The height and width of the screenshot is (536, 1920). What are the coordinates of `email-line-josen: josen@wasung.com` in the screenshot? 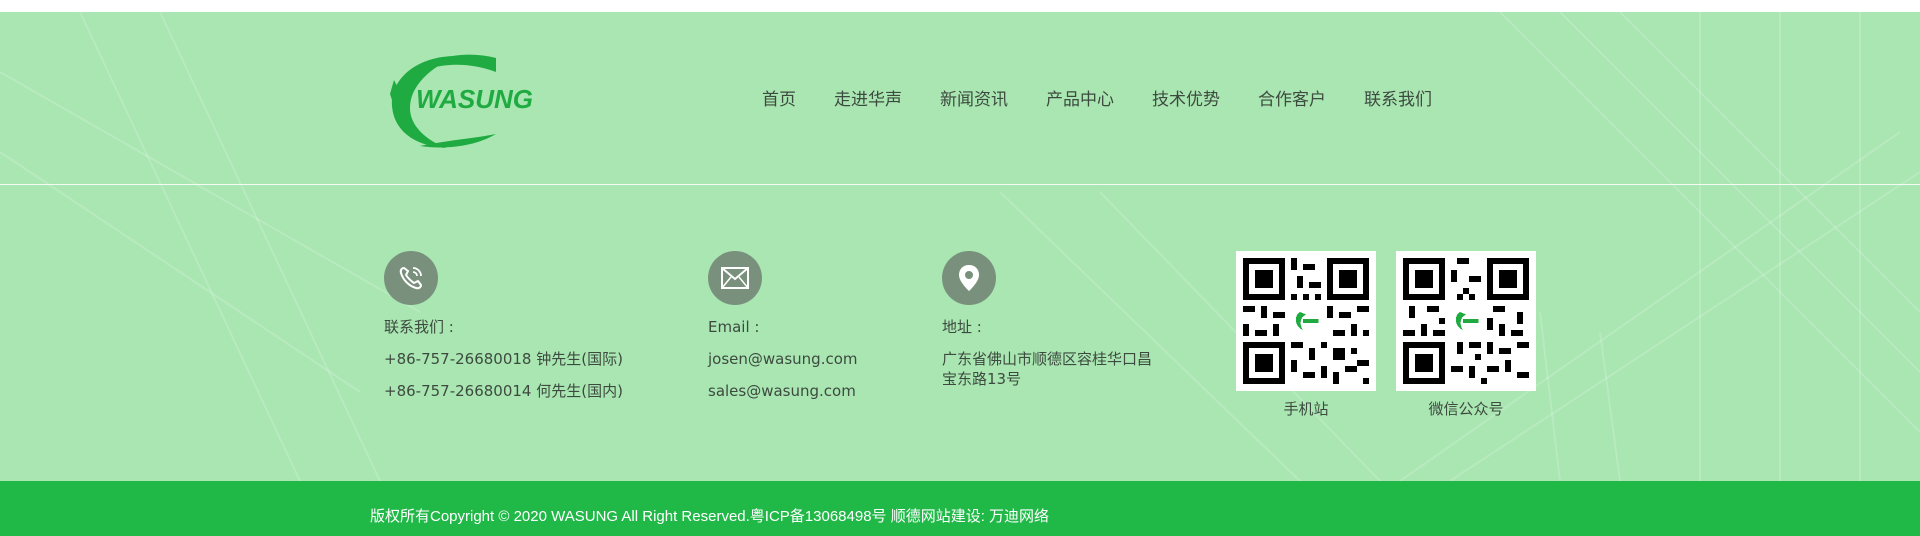 It's located at (783, 359).